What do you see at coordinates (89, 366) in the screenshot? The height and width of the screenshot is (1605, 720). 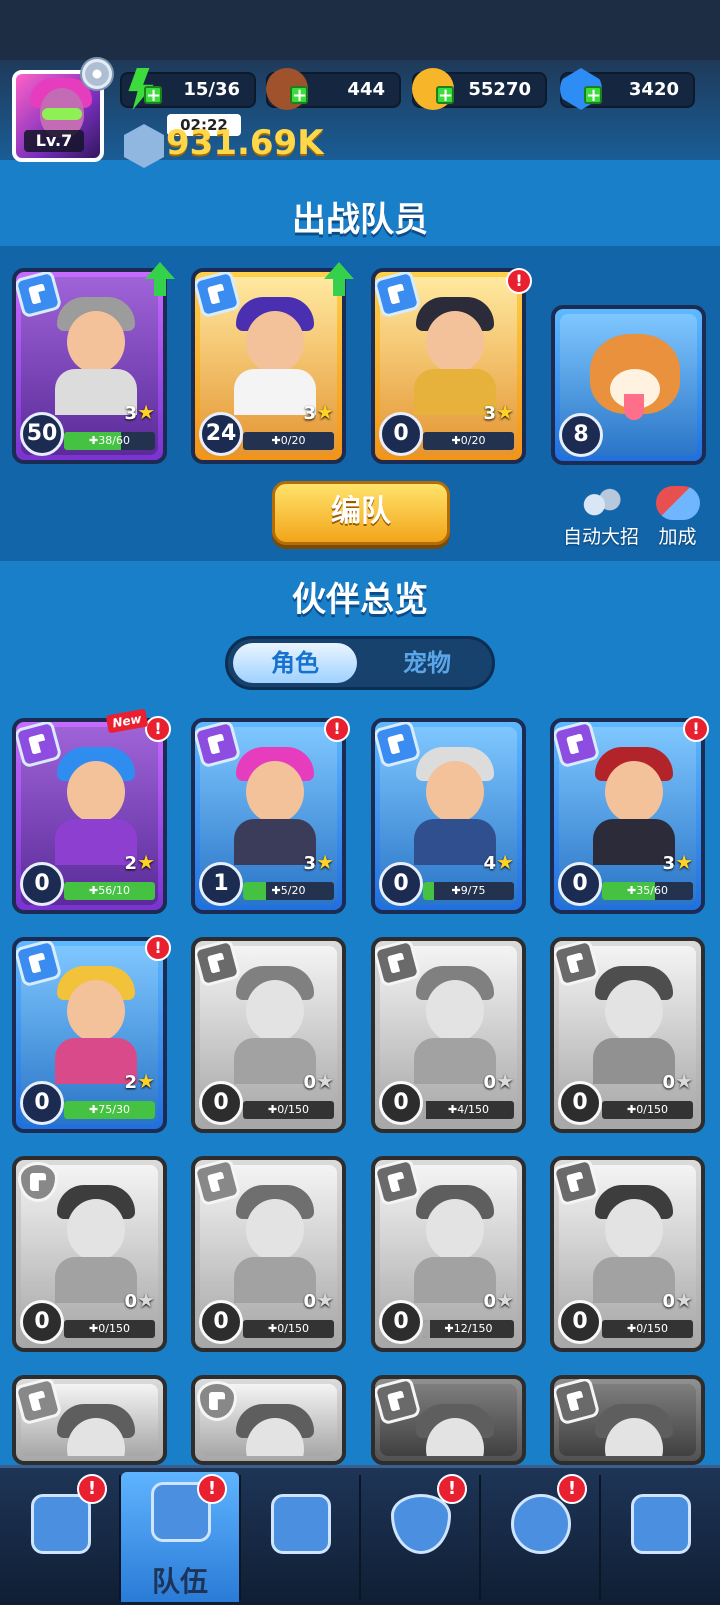 I see `lineup-member-card: 50 3★ ✚38/60` at bounding box center [89, 366].